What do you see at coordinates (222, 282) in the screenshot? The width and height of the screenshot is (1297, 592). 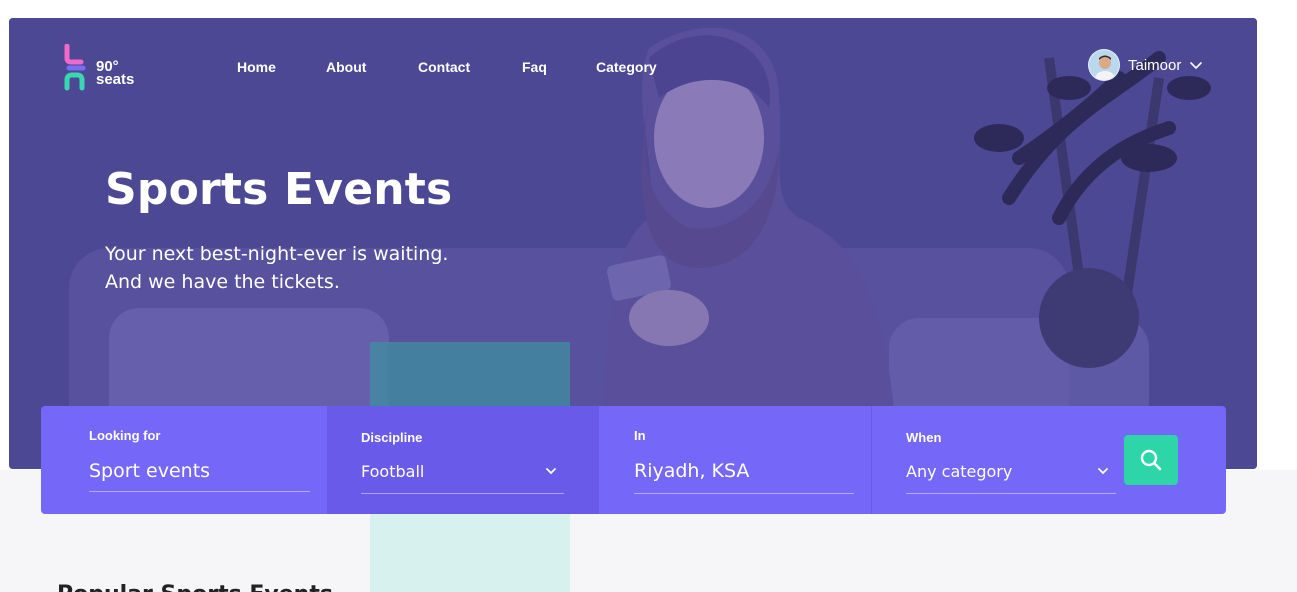 I see `hero-subtitle-line: And we have the tickets.` at bounding box center [222, 282].